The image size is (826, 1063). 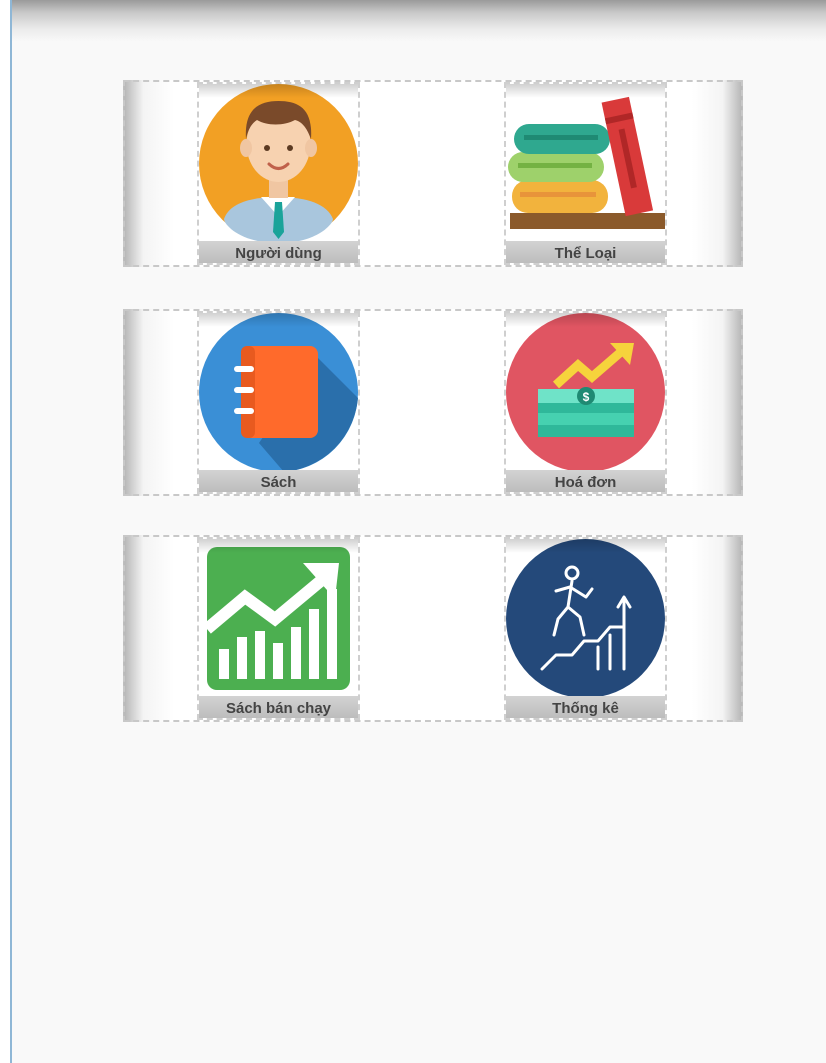 I want to click on tile-sach: Sách, so click(x=278, y=402).